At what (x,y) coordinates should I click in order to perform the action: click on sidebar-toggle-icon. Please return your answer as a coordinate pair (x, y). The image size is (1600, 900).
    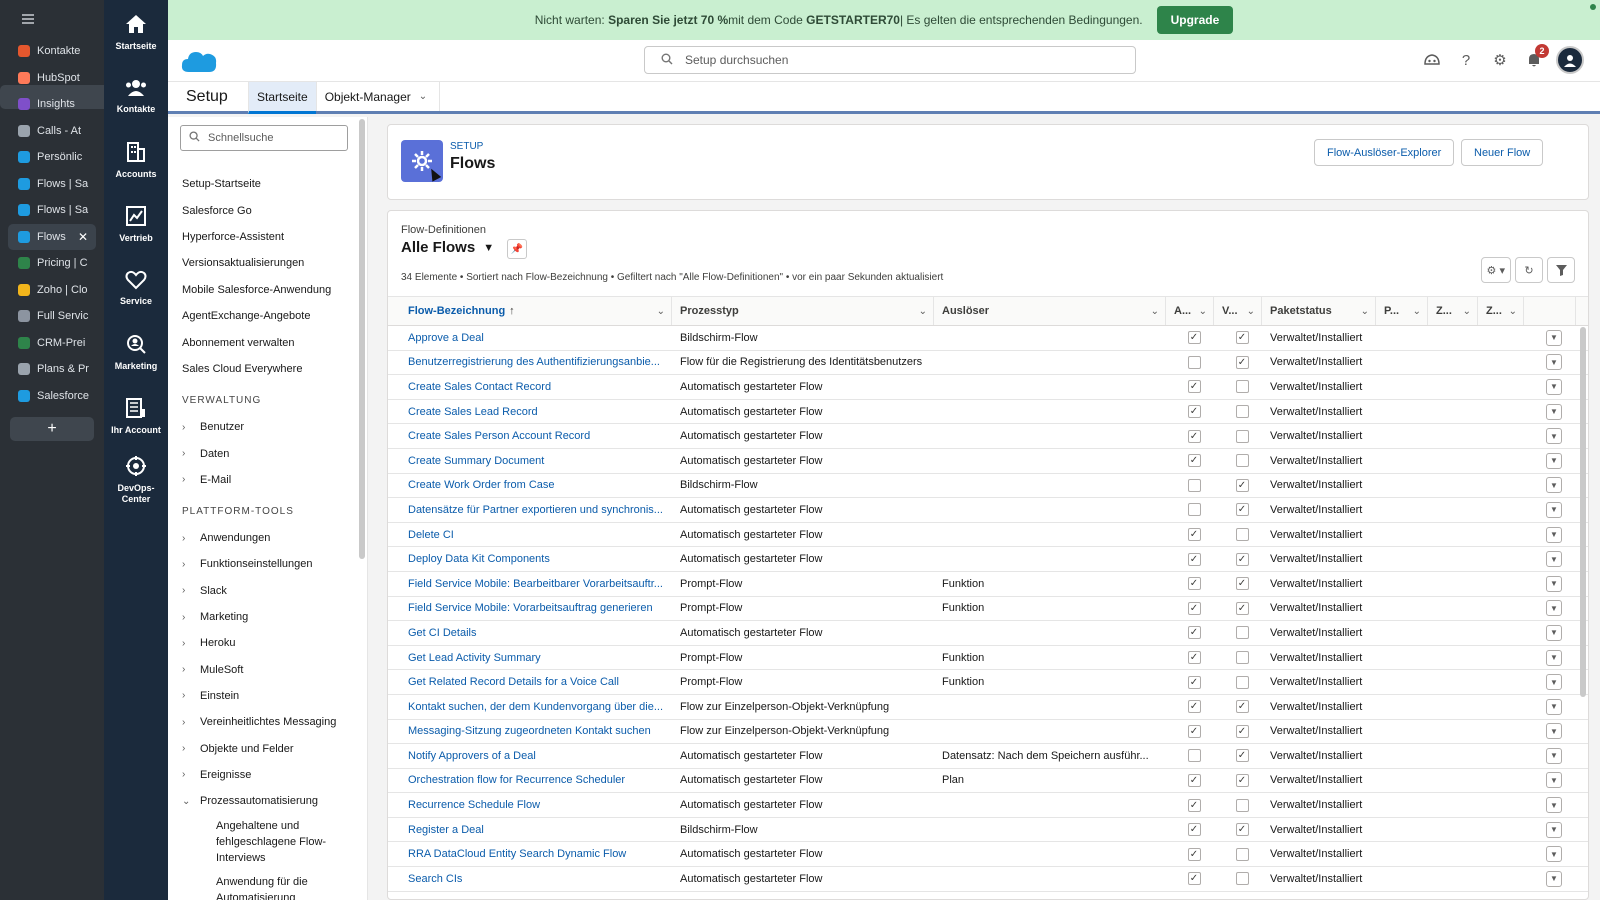
    Looking at the image, I should click on (28, 19).